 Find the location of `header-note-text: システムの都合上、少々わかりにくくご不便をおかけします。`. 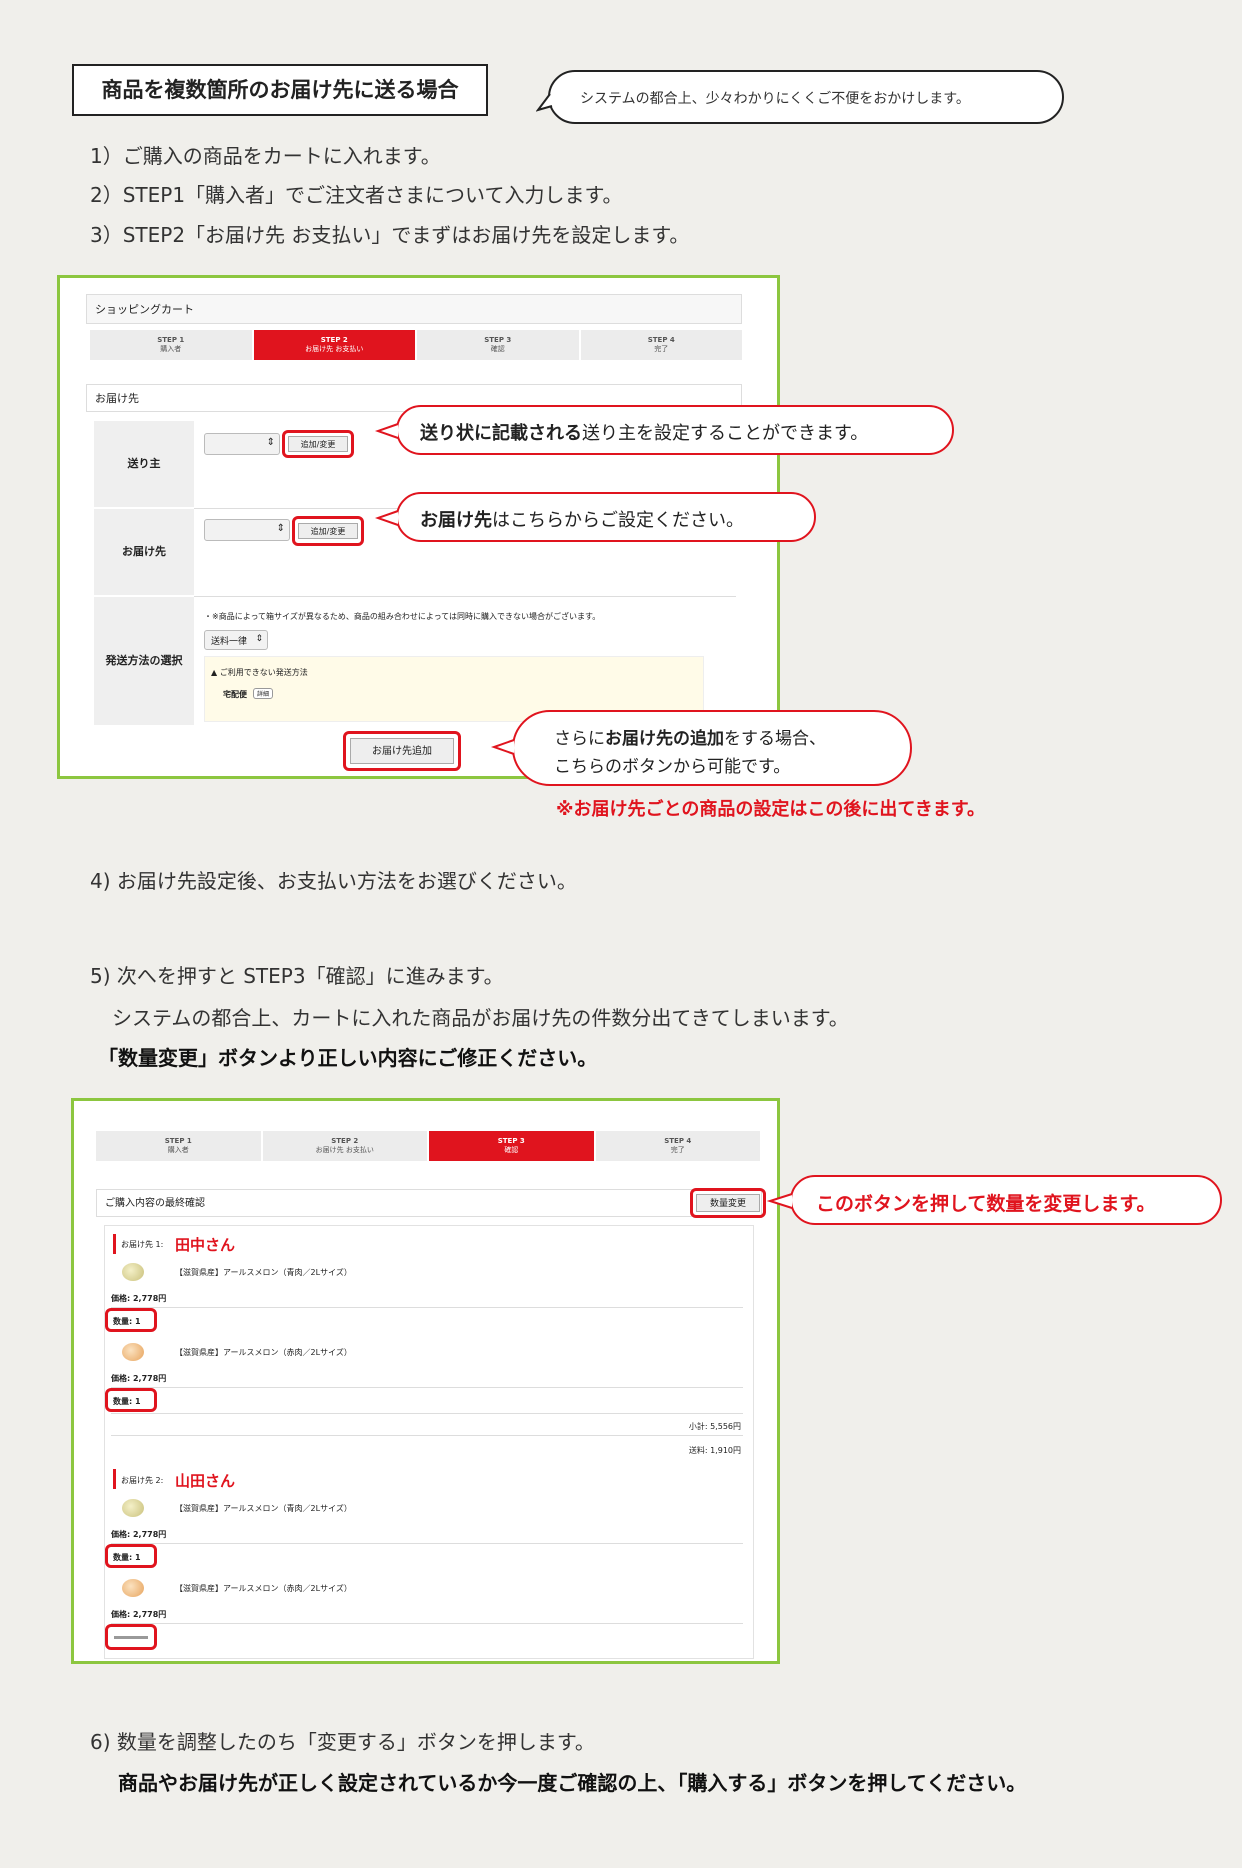

header-note-text: システムの都合上、少々わかりにくくご不便をおかけします。 is located at coordinates (775, 99).